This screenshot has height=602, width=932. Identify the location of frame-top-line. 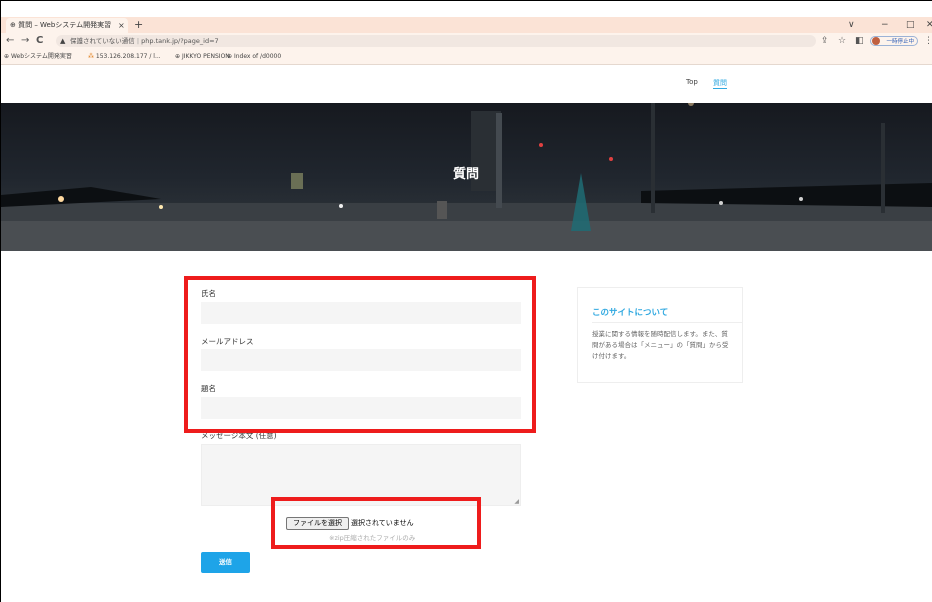
(466, 0).